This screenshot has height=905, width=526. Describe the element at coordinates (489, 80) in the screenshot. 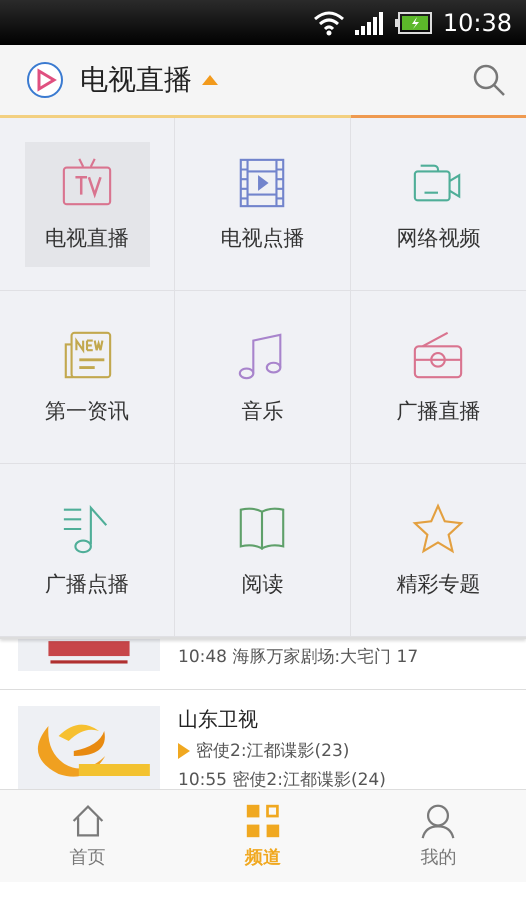

I see `search-icon` at that location.